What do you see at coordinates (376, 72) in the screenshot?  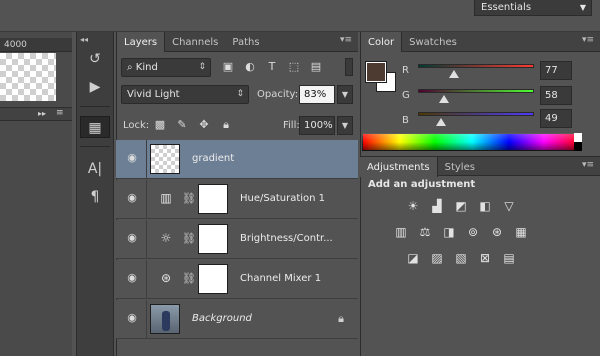 I see `foreground-color-swatch` at bounding box center [376, 72].